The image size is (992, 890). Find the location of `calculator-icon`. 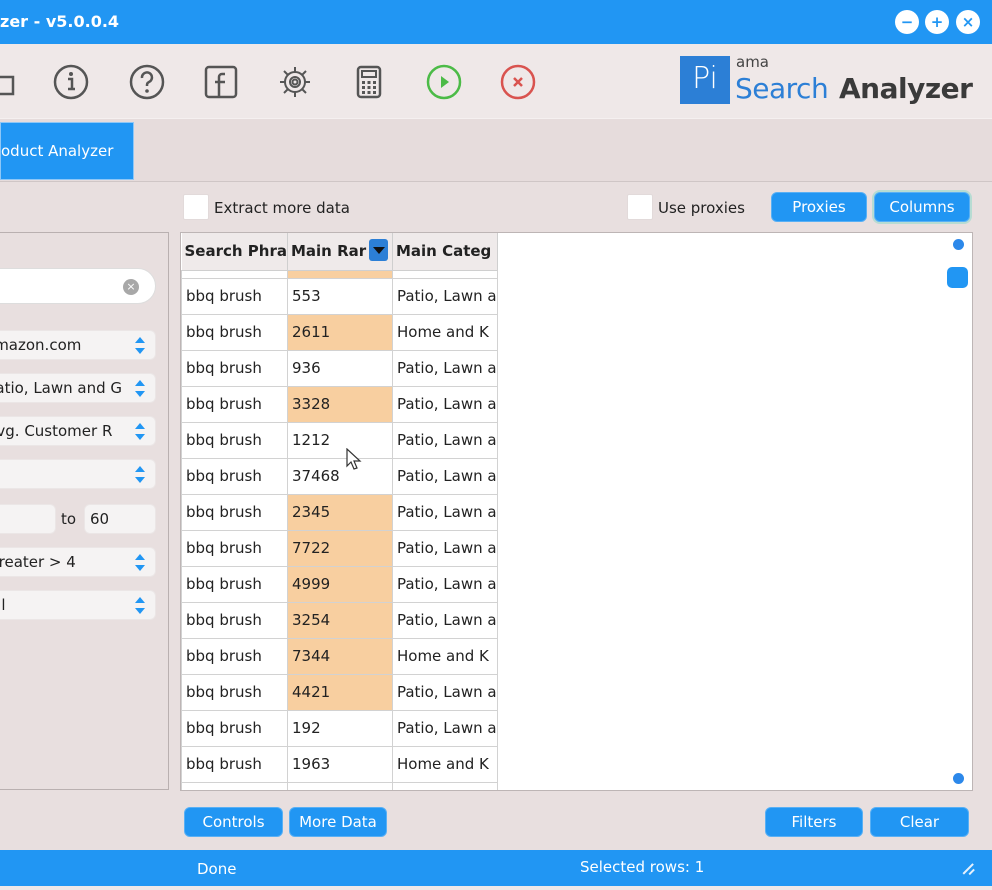

calculator-icon is located at coordinates (369, 82).